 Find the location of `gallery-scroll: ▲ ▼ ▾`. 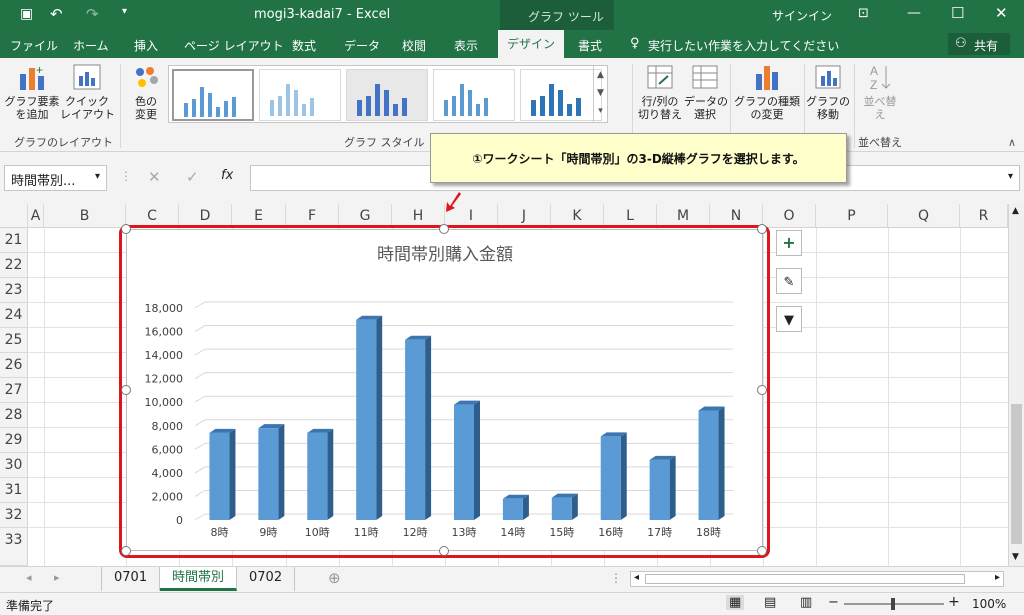

gallery-scroll: ▲ ▼ ▾ is located at coordinates (600, 94).